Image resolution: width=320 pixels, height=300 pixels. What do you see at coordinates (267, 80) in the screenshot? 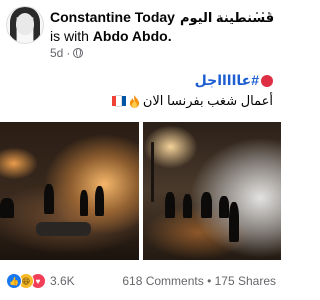
I see `red-circle-icon` at bounding box center [267, 80].